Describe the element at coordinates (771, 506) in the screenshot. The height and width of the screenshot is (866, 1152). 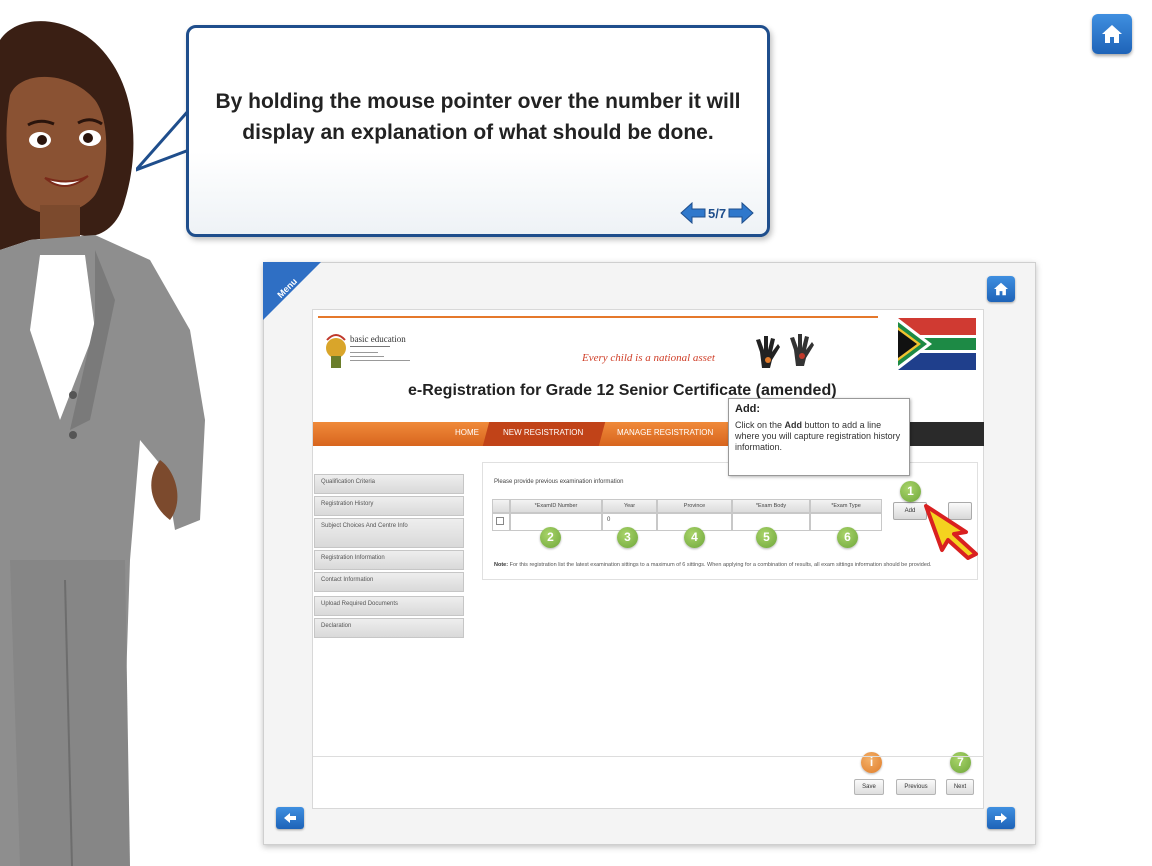
I see `table-header-exam-body: *Exam Body` at that location.